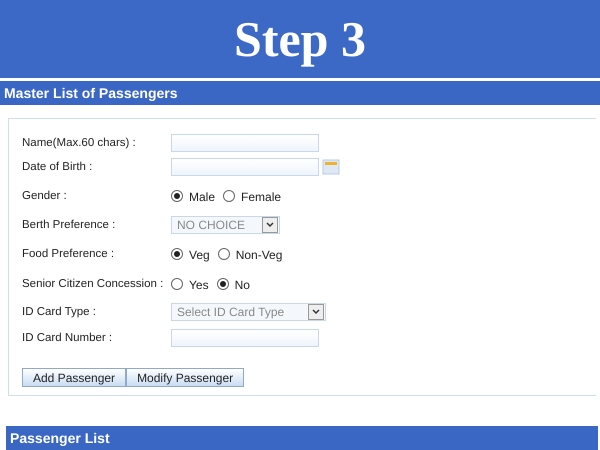 This screenshot has width=600, height=450. I want to click on action-button: Add Passenger, so click(74, 377).